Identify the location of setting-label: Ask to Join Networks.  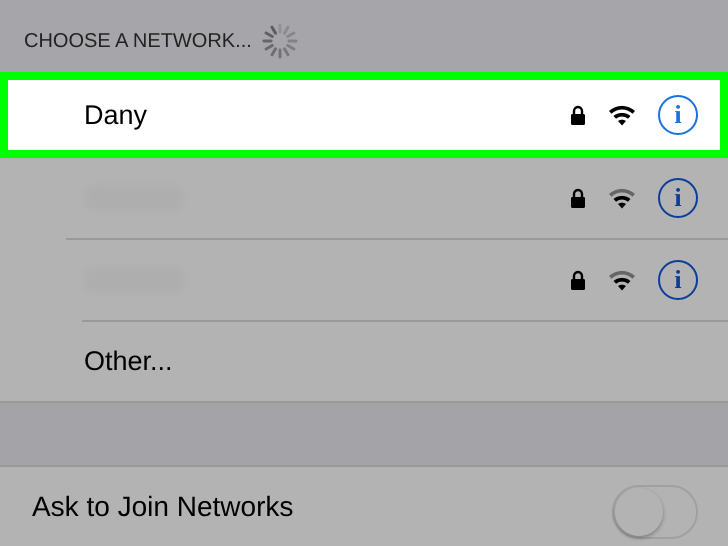
(163, 507).